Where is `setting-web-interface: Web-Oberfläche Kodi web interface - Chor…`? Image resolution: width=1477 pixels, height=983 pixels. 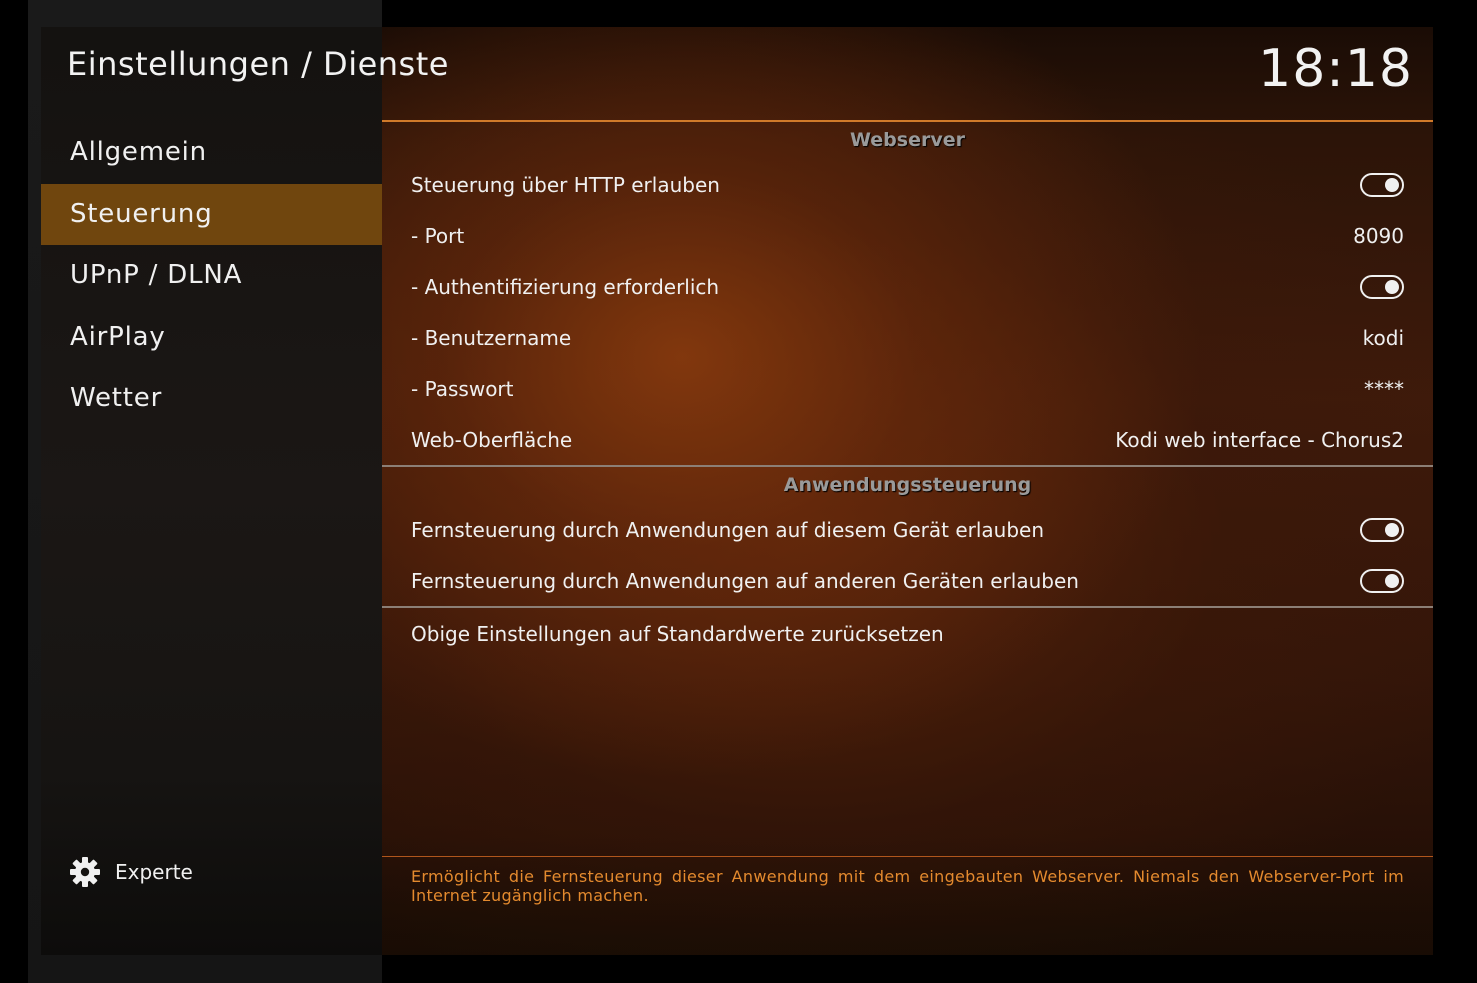 setting-web-interface: Web-Oberfläche Kodi web interface - Chor… is located at coordinates (907, 439).